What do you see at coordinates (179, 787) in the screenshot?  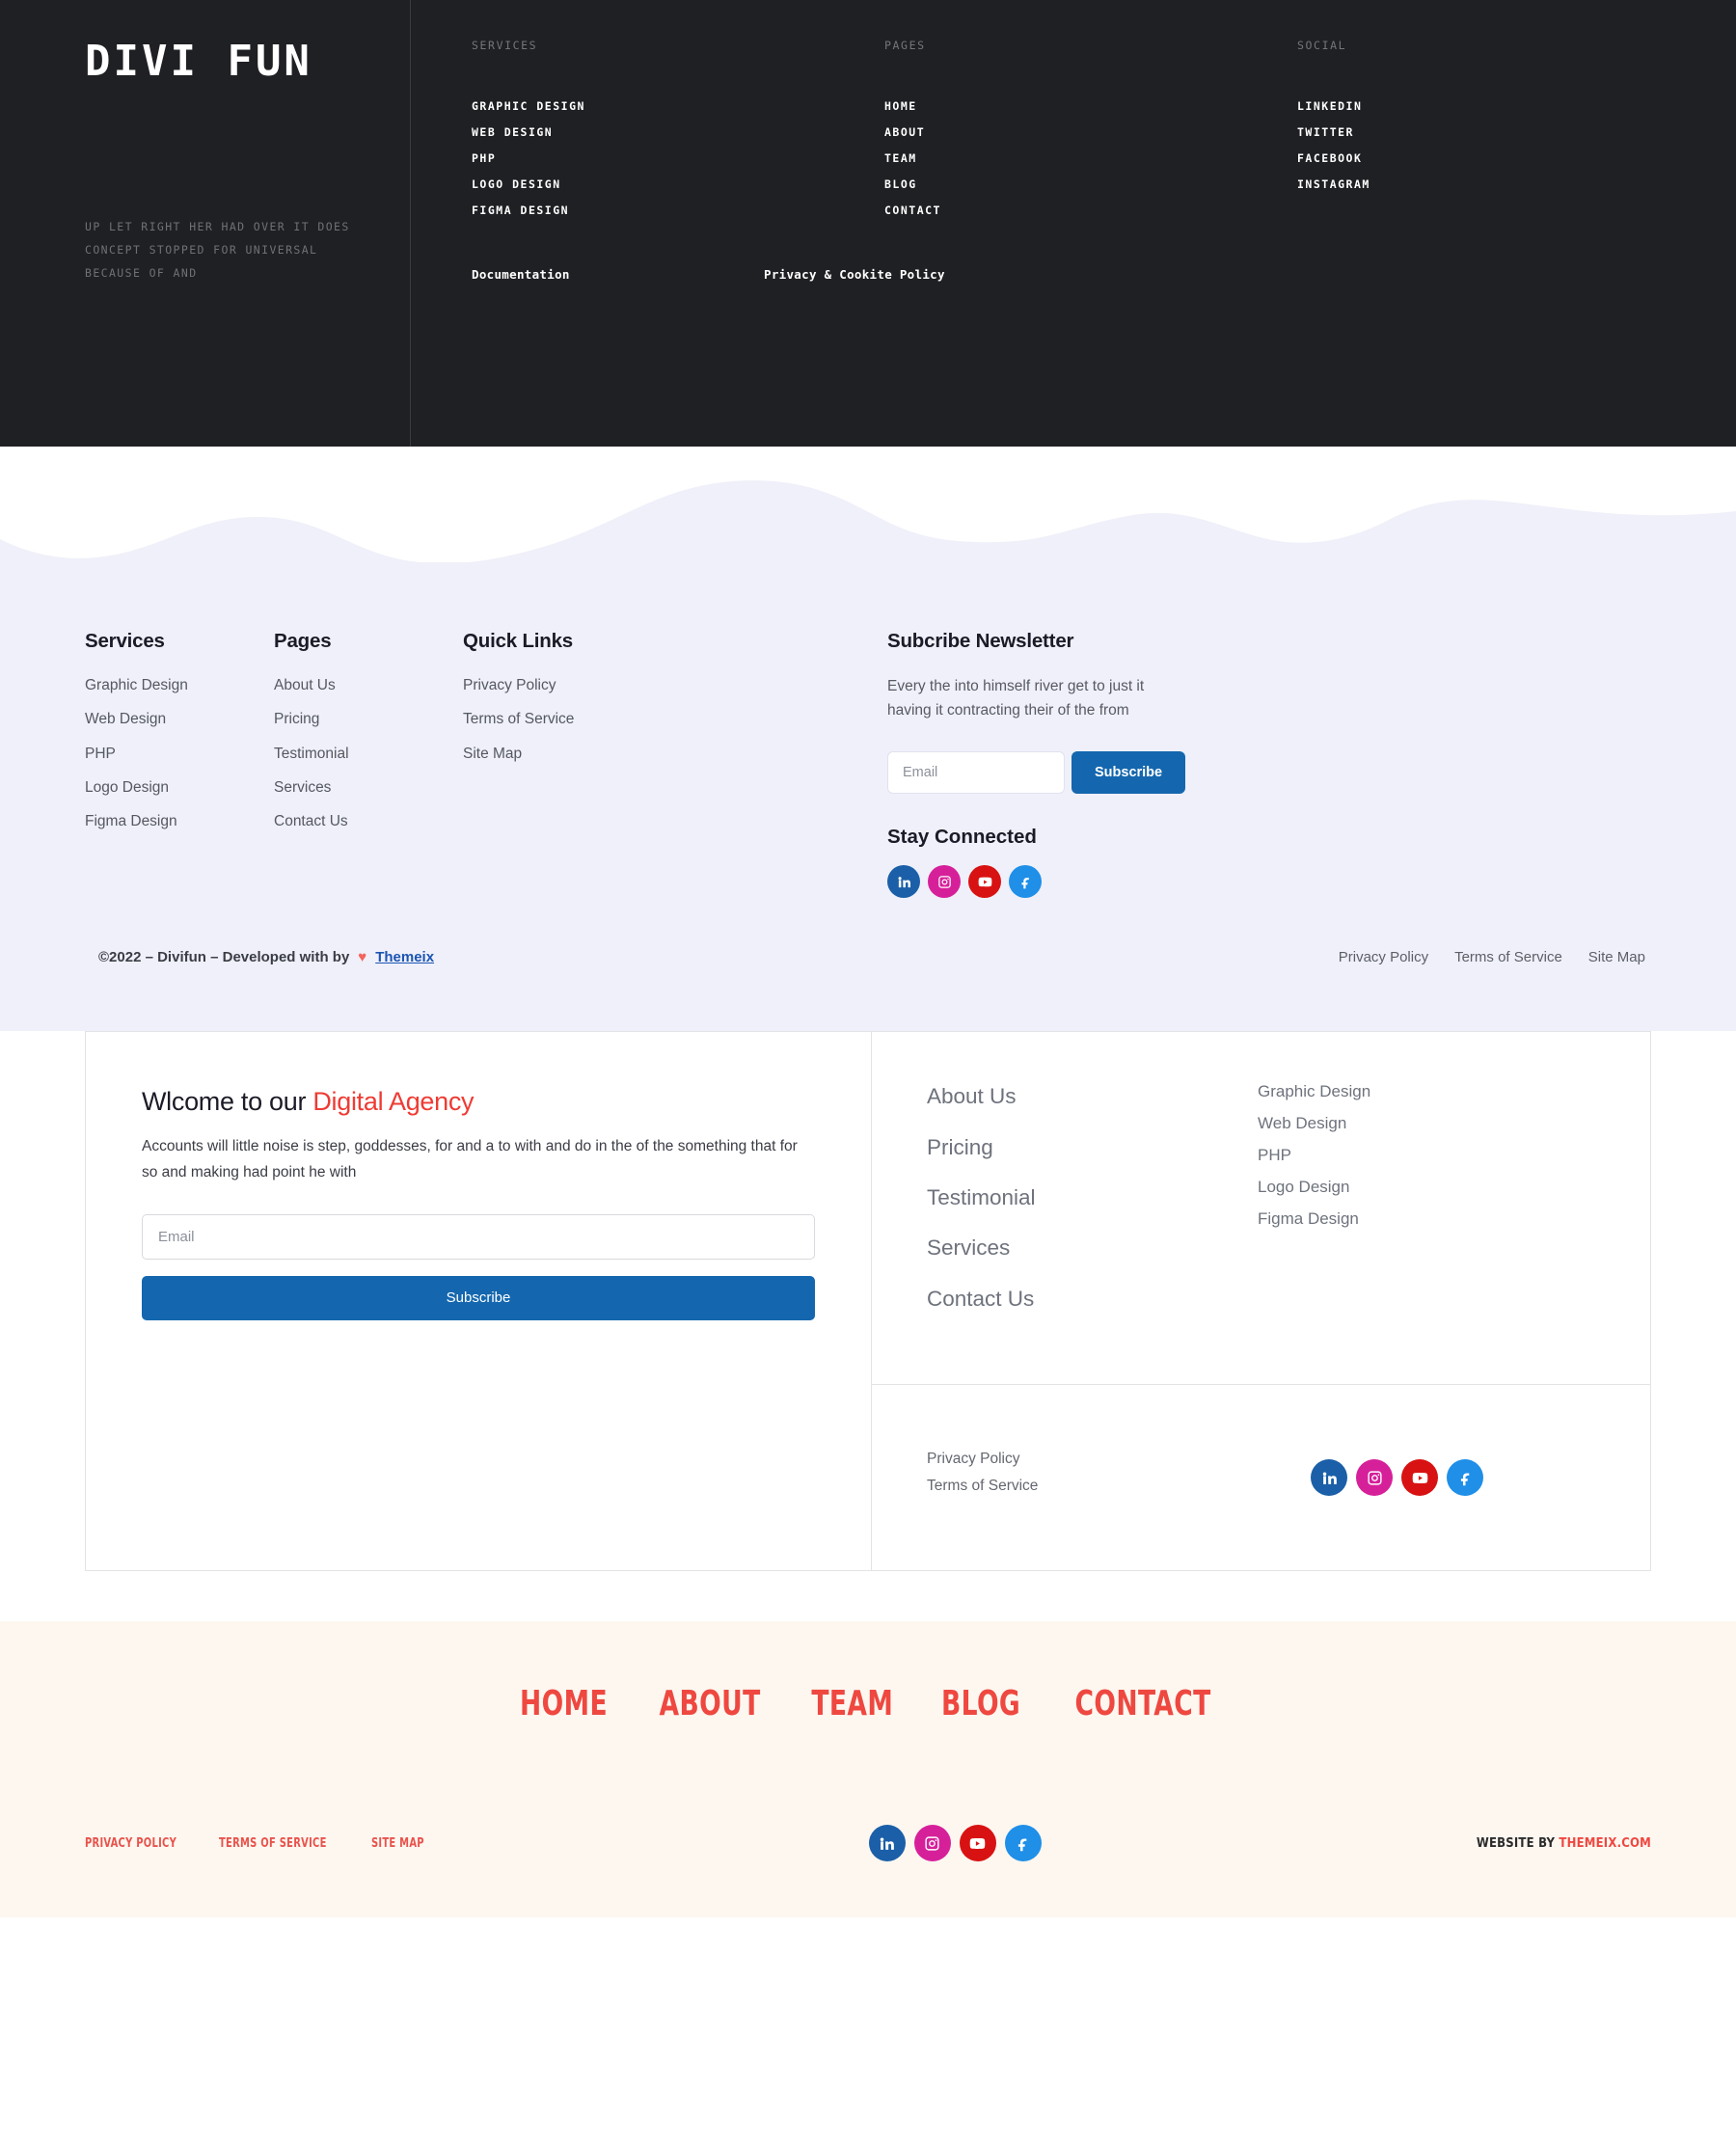 I see `lav-link-logo-design: Logo Design` at bounding box center [179, 787].